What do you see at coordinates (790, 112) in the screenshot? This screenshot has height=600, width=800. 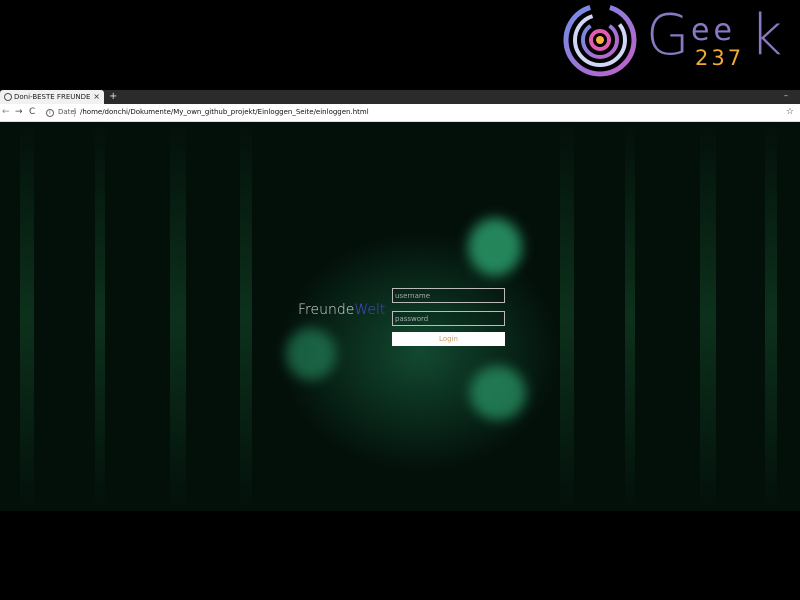 I see `bookmark-star-icon: ☆` at bounding box center [790, 112].